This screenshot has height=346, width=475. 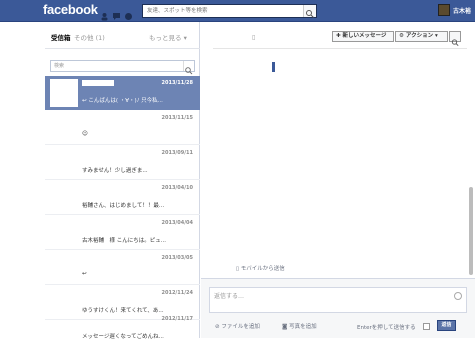 What do you see at coordinates (363, 36) in the screenshot?
I see `new-message-button: ✚ 新しいメッセージ` at bounding box center [363, 36].